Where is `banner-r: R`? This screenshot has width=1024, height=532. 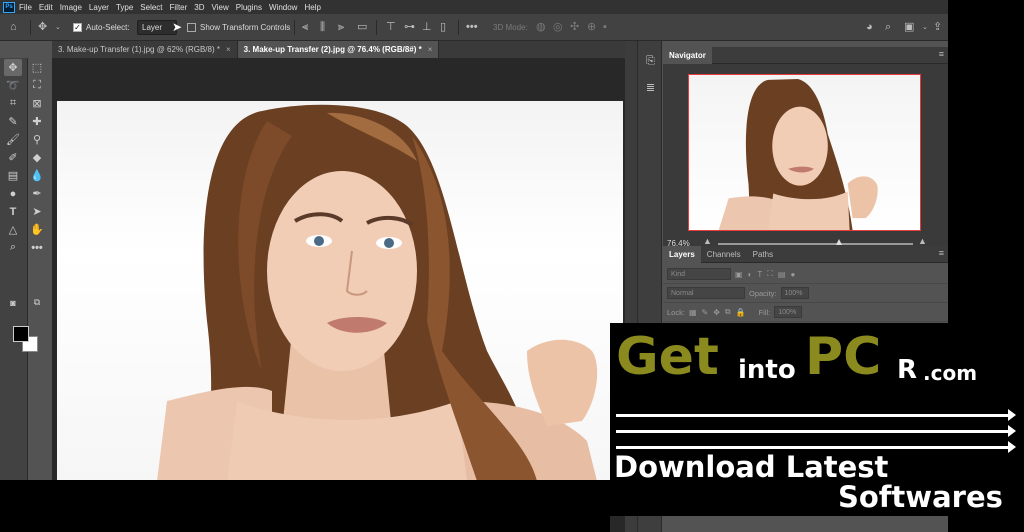
banner-r: R is located at coordinates (907, 370).